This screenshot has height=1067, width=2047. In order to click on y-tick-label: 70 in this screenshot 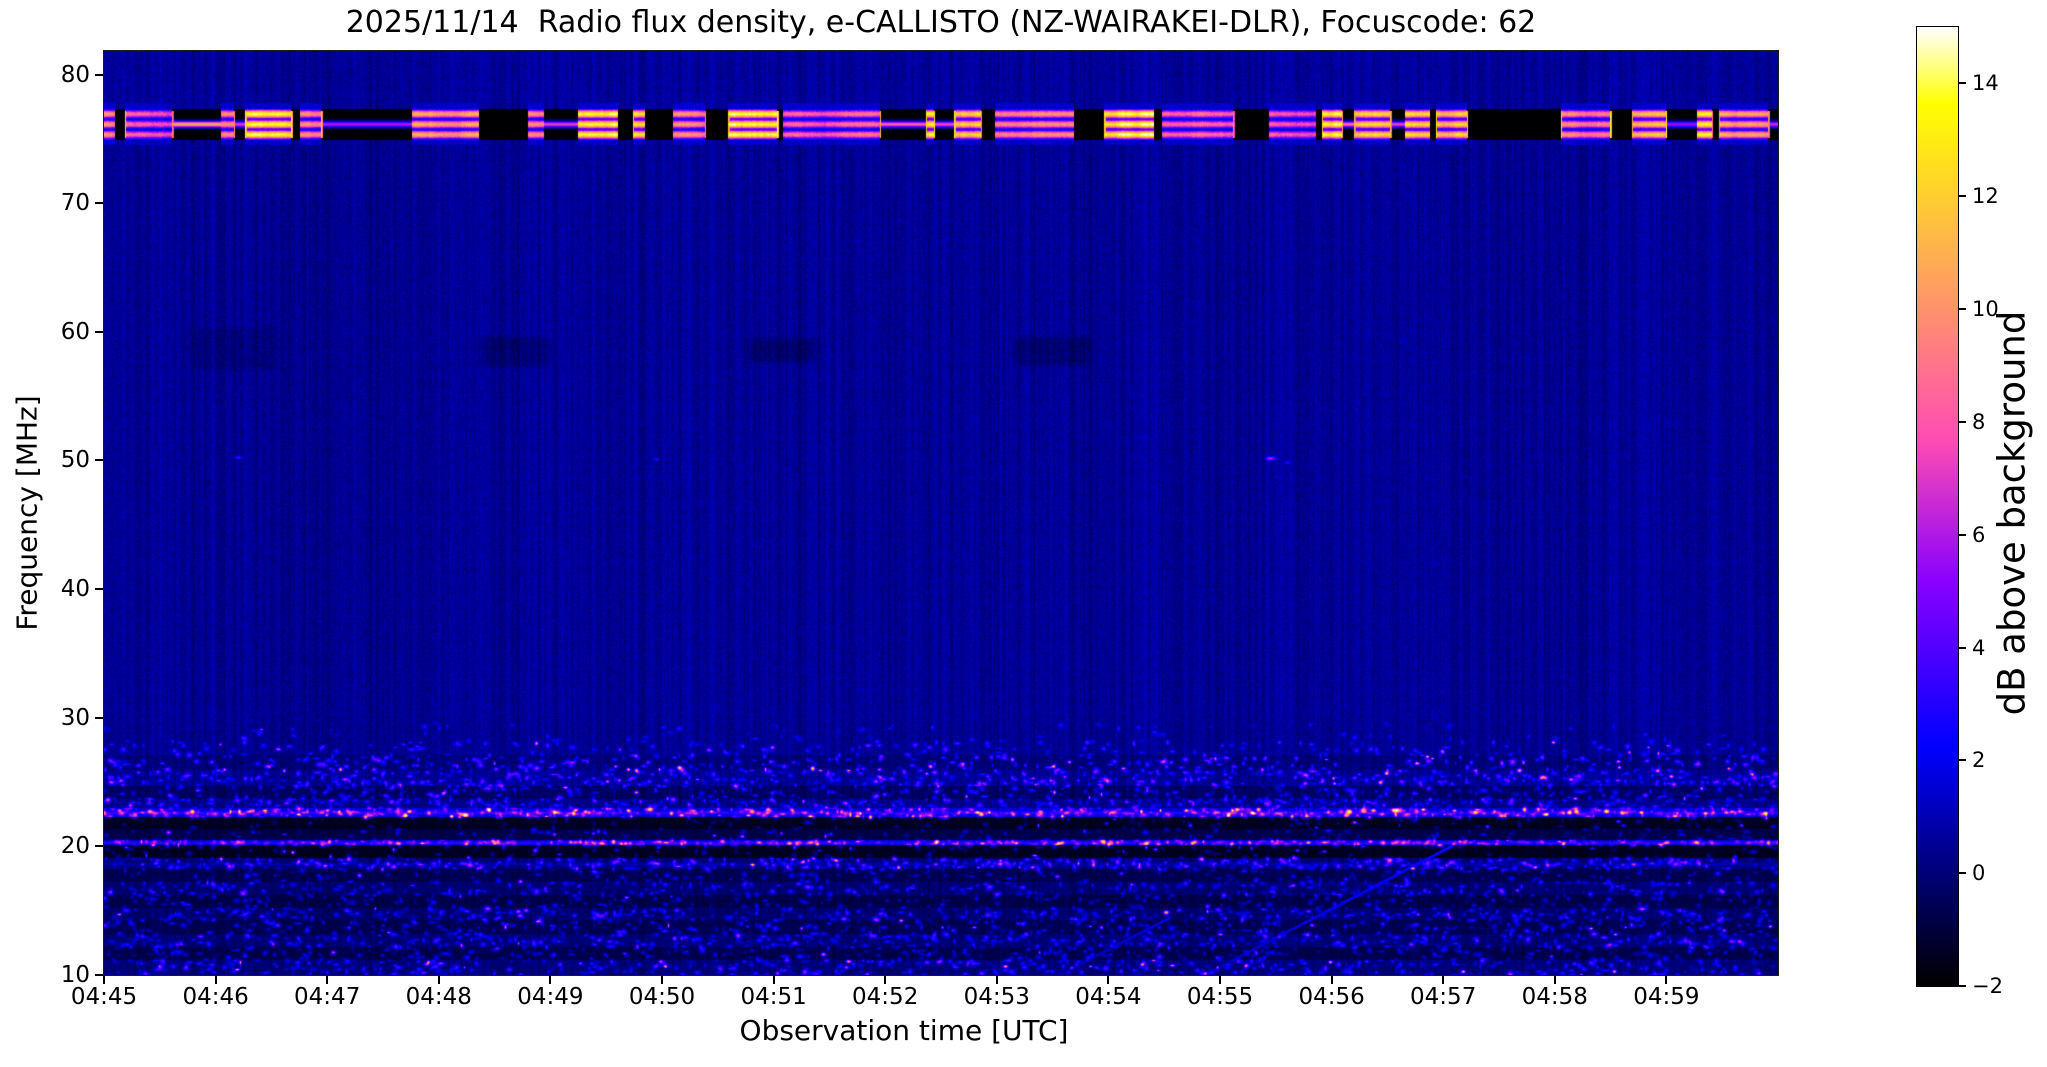, I will do `click(75, 203)`.